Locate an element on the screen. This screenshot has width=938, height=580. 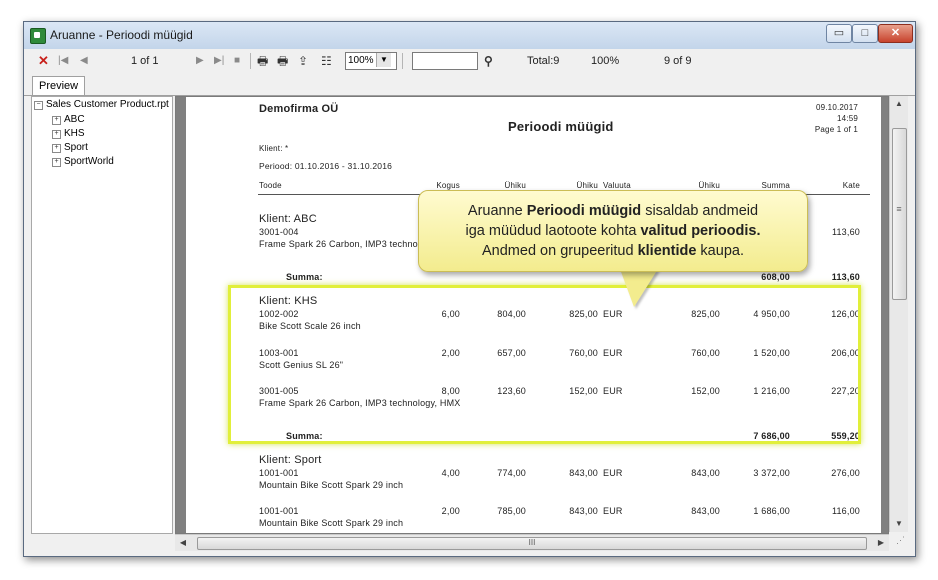
row-qty: 4,00 is located at coordinates (450, 473).